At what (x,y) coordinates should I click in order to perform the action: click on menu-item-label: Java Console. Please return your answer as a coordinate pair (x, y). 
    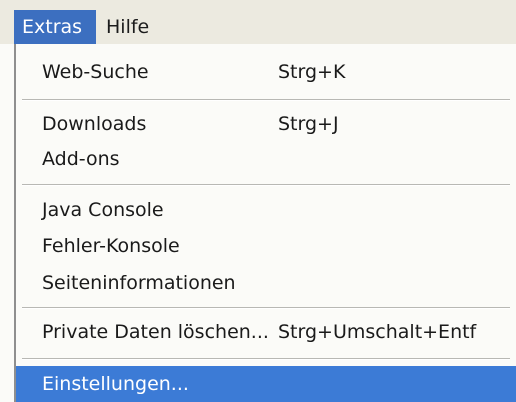
    Looking at the image, I should click on (103, 210).